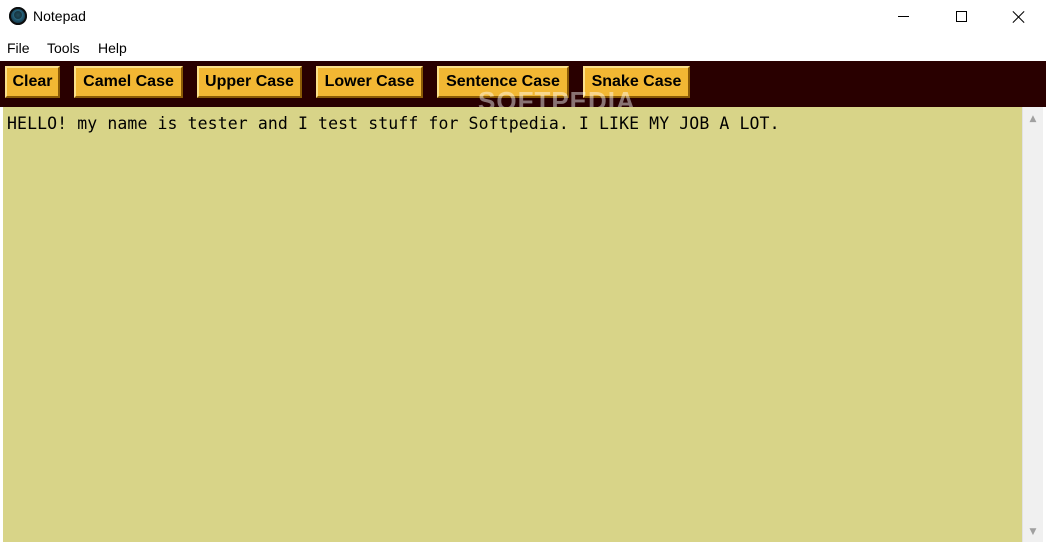  What do you see at coordinates (636, 82) in the screenshot?
I see `snake-case-button: Snake Case` at bounding box center [636, 82].